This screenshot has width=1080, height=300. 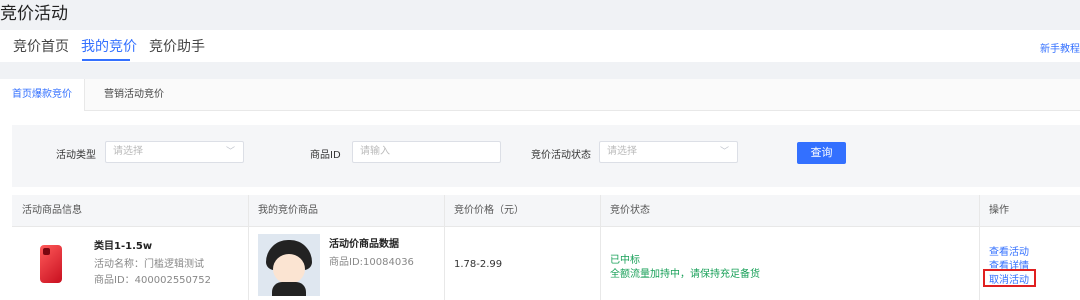 What do you see at coordinates (540, 95) in the screenshot?
I see `sub-tabs: 首页爆款竞价 营销活动竞价` at bounding box center [540, 95].